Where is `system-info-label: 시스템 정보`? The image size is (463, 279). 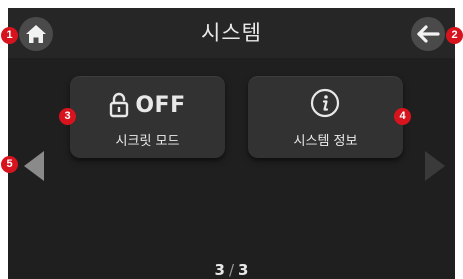
system-info-label: 시스템 정보 is located at coordinates (325, 141).